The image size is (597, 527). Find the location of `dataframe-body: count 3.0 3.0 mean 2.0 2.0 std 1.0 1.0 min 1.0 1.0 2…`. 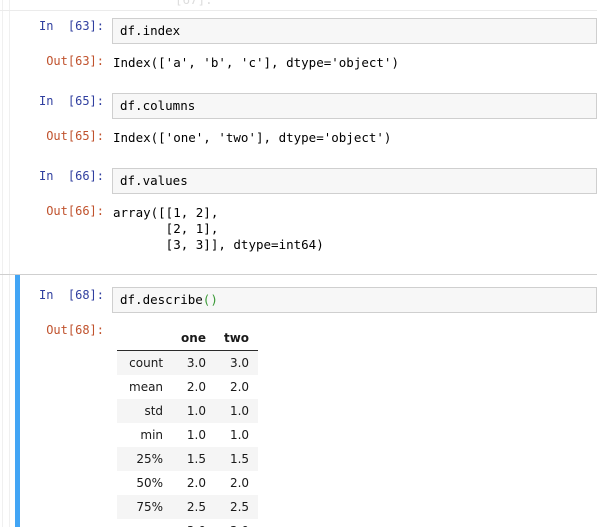

dataframe-body: count 3.0 3.0 mean 2.0 2.0 std 1.0 1.0 min 1.0 1.0 2… is located at coordinates (188, 438).